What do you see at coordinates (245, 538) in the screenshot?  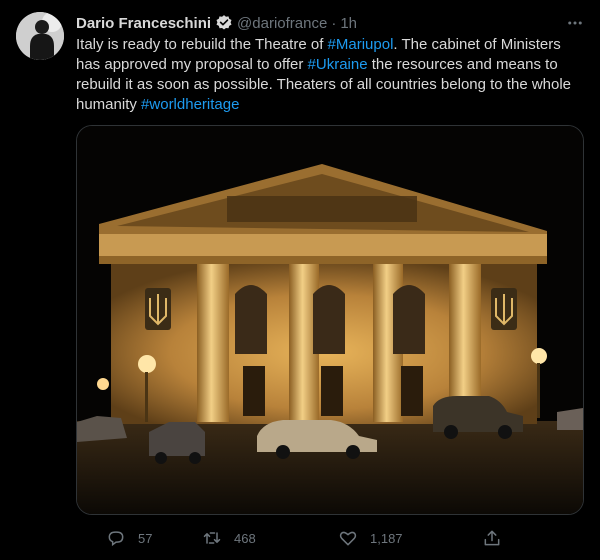 I see `retweet-count: 468` at bounding box center [245, 538].